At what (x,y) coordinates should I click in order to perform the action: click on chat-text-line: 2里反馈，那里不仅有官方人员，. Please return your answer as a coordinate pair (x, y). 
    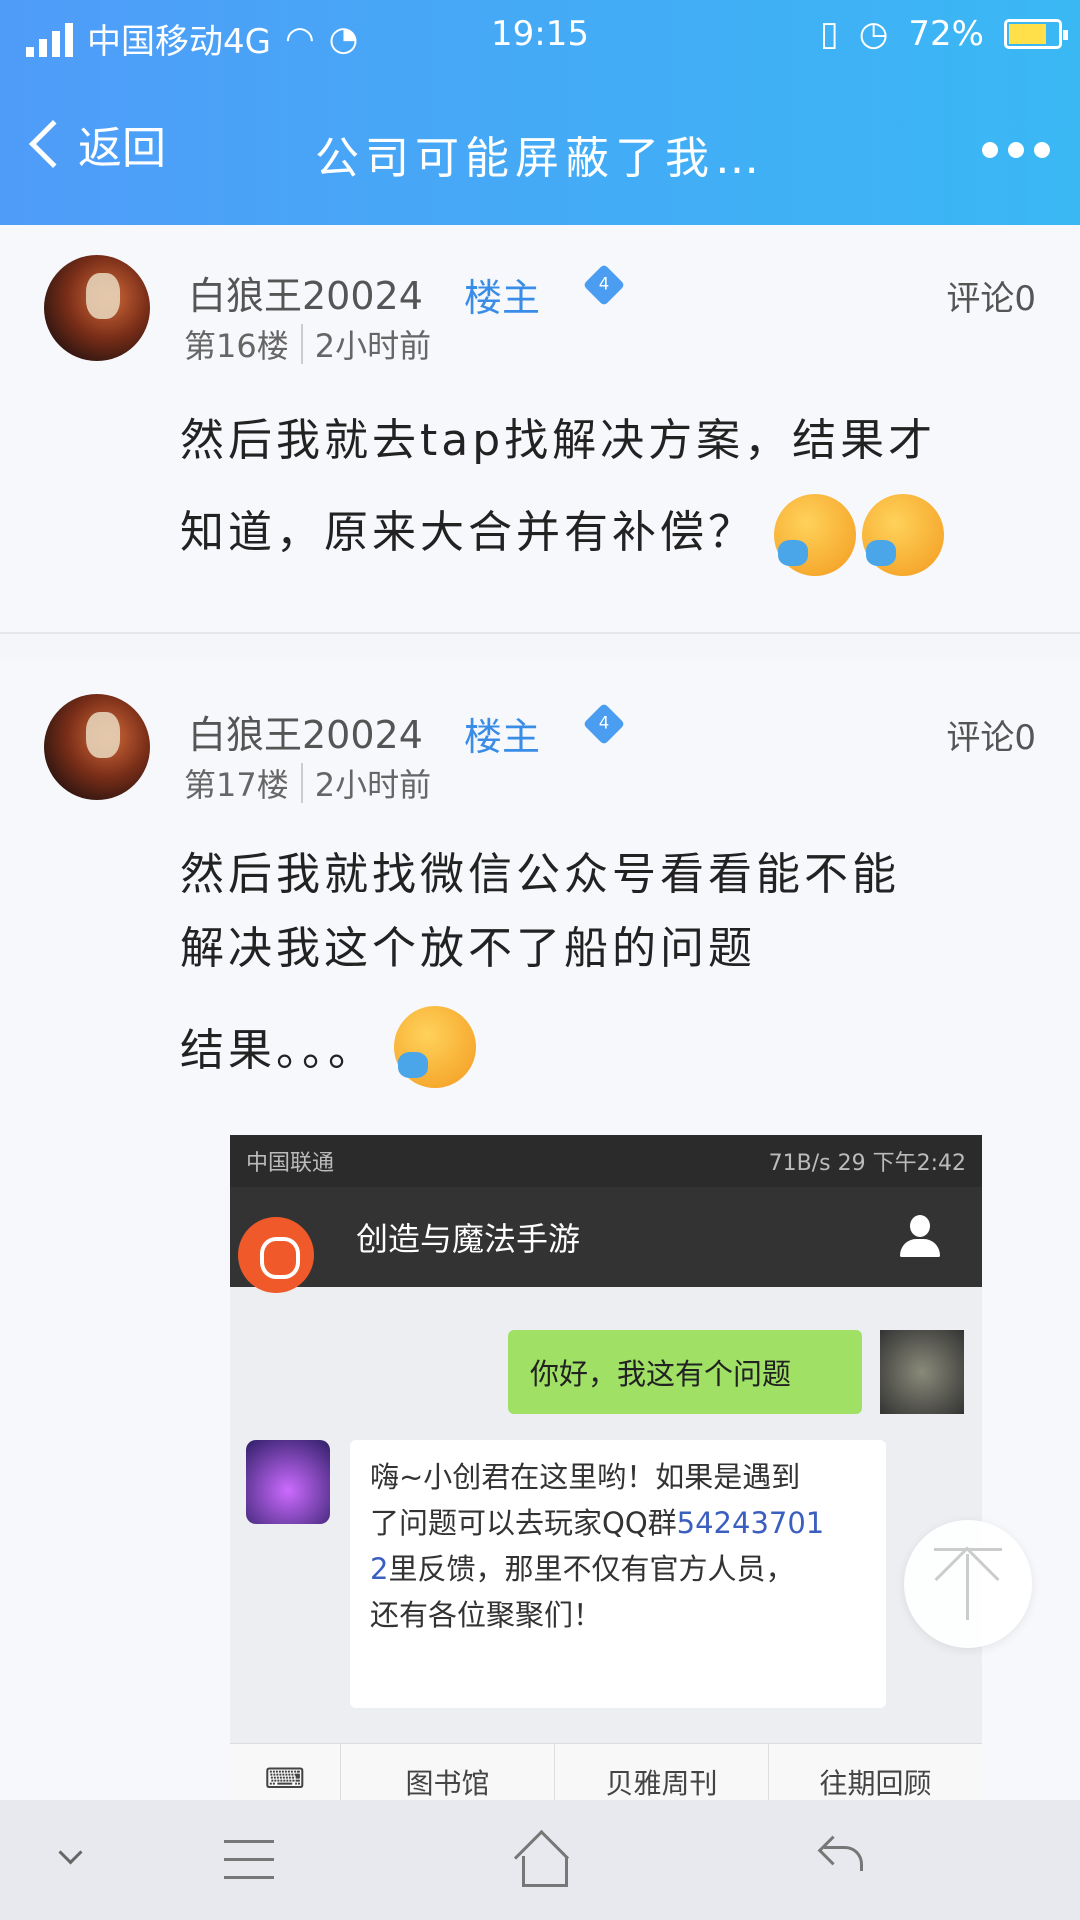
    Looking at the image, I should click on (618, 1569).